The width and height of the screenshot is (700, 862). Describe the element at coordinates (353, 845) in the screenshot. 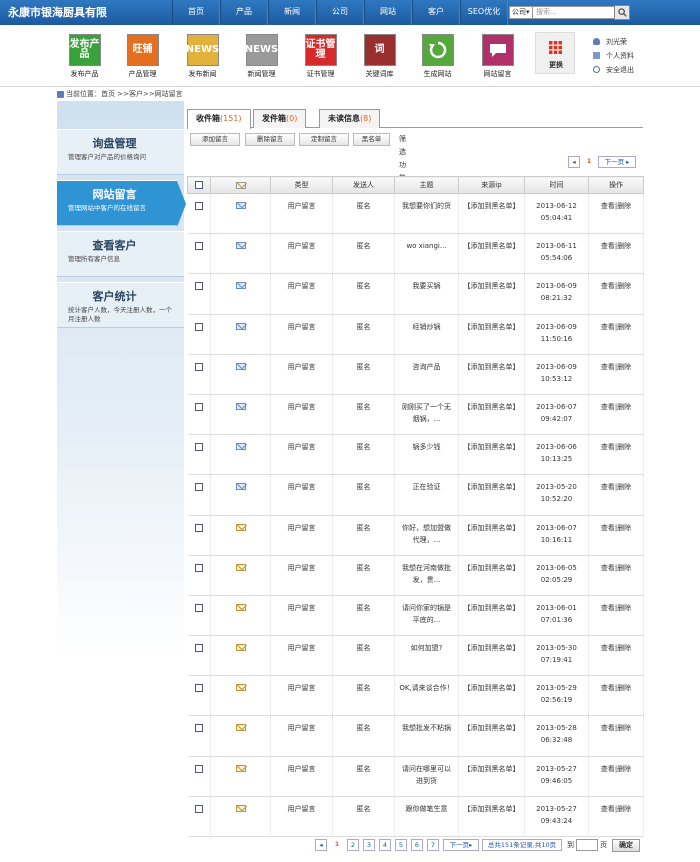

I see `page-number-button: 2` at that location.